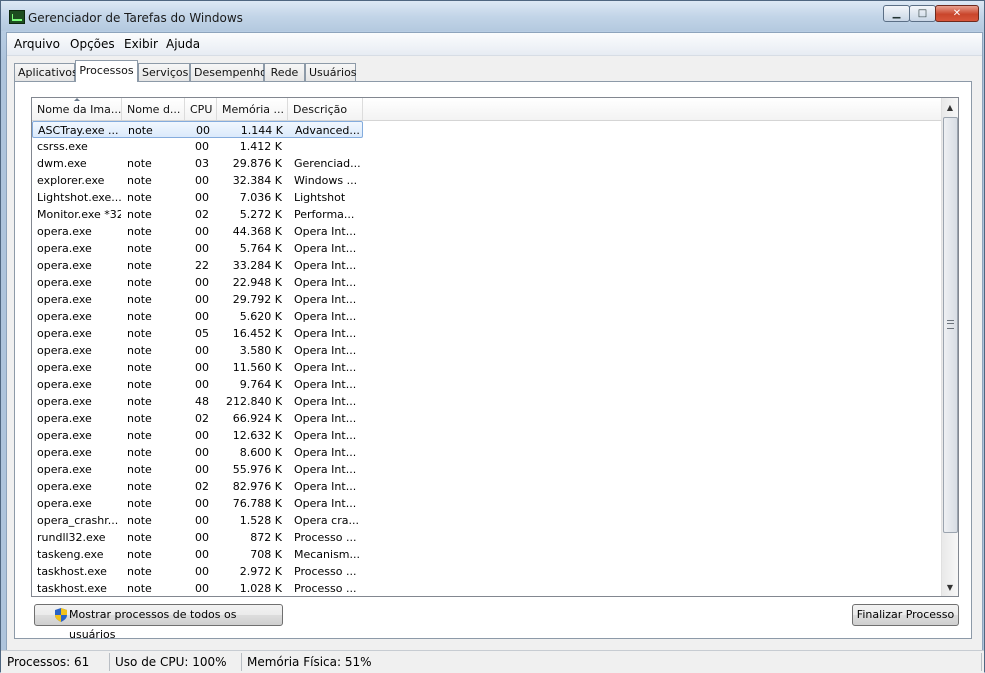 This screenshot has height=673, width=985. What do you see at coordinates (61, 615) in the screenshot?
I see `uac-shield-icon` at bounding box center [61, 615].